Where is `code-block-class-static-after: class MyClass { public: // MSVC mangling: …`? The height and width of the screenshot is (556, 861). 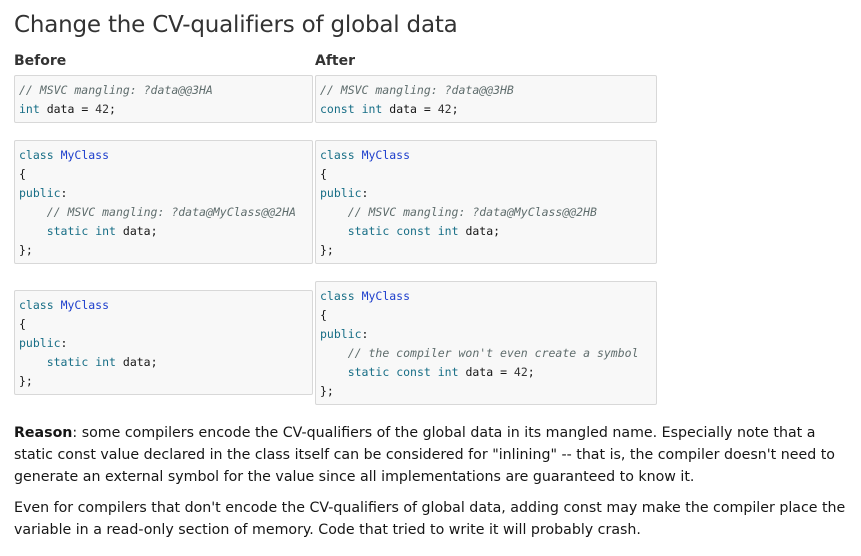 code-block-class-static-after: class MyClass { public: // MSVC mangling: … is located at coordinates (486, 202).